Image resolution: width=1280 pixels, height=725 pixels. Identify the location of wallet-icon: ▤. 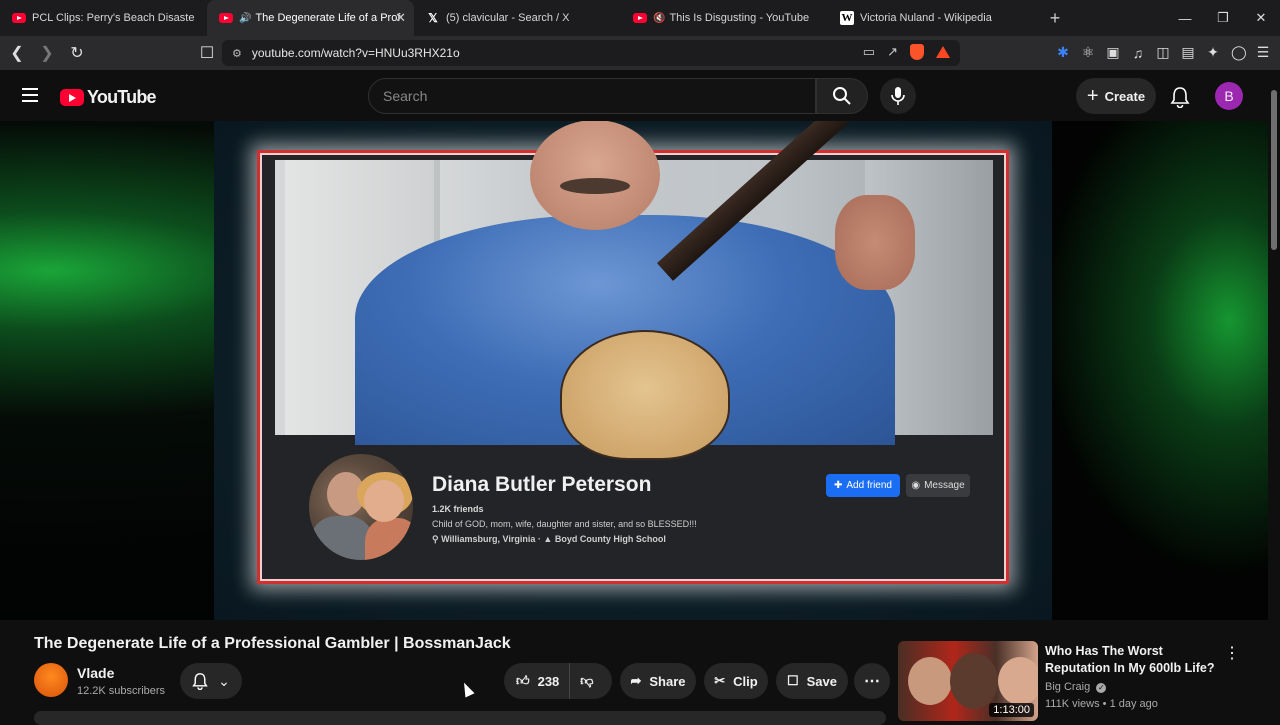
(1188, 52).